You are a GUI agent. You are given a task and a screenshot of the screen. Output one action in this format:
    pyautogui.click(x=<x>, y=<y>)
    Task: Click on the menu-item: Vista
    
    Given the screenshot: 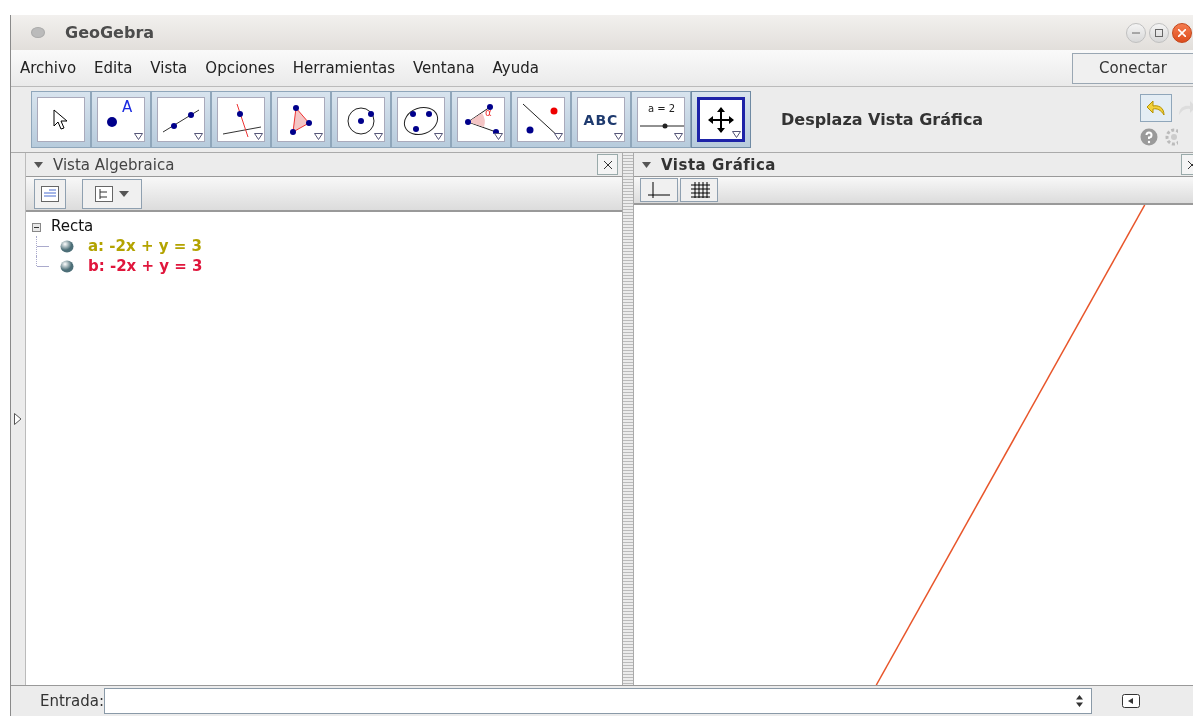 What is the action you would take?
    pyautogui.click(x=169, y=68)
    